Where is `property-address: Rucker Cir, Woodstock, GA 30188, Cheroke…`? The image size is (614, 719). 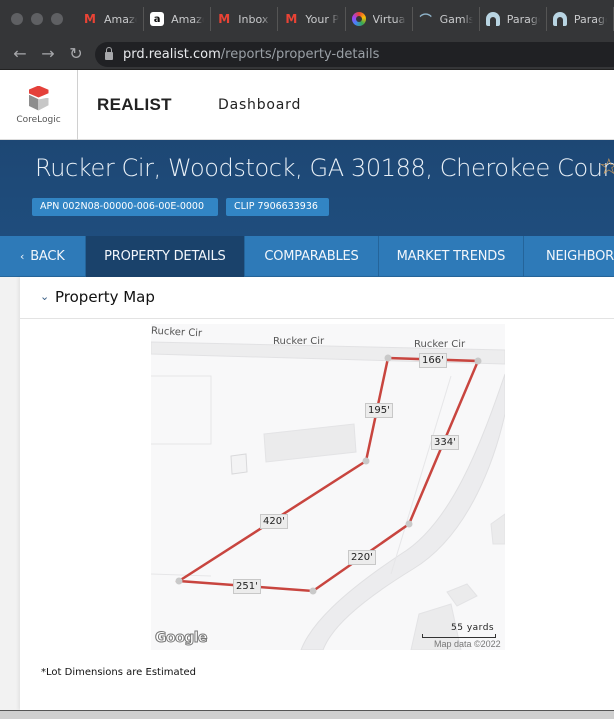
property-address: Rucker Cir, Woodstock, GA 30188, Cheroke… is located at coordinates (324, 168).